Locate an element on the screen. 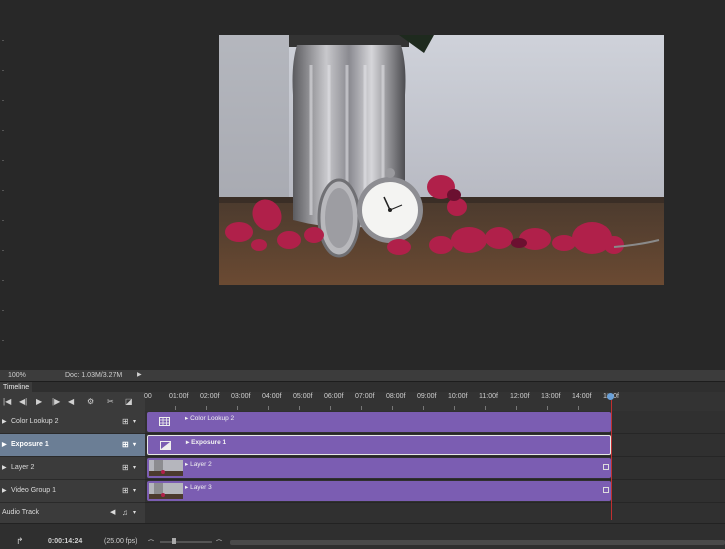 This screenshot has height=549, width=725. track-name: Video Group 1 is located at coordinates (34, 490).